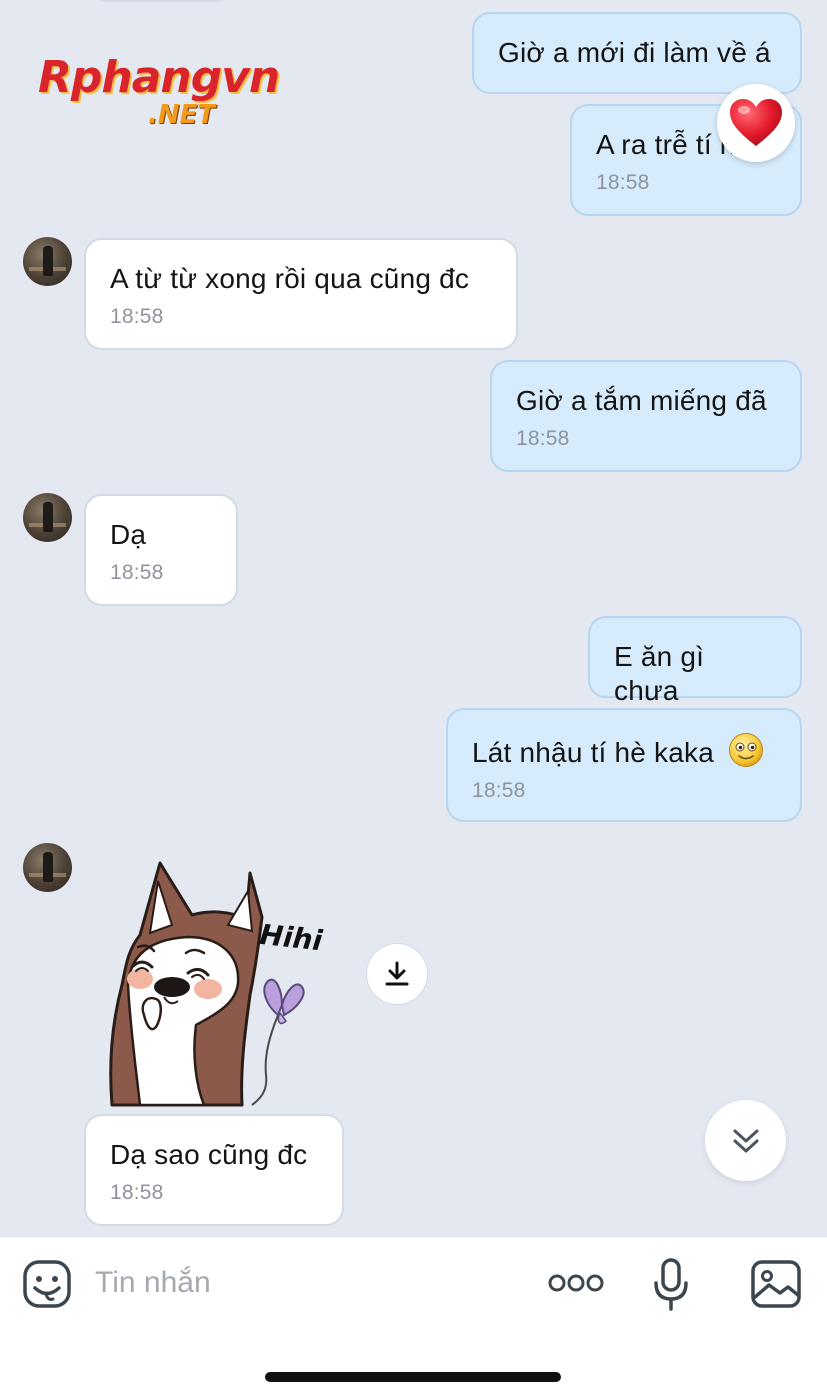  Describe the element at coordinates (641, 400) in the screenshot. I see `message-text: Giờ a tắm miếng đã` at that location.